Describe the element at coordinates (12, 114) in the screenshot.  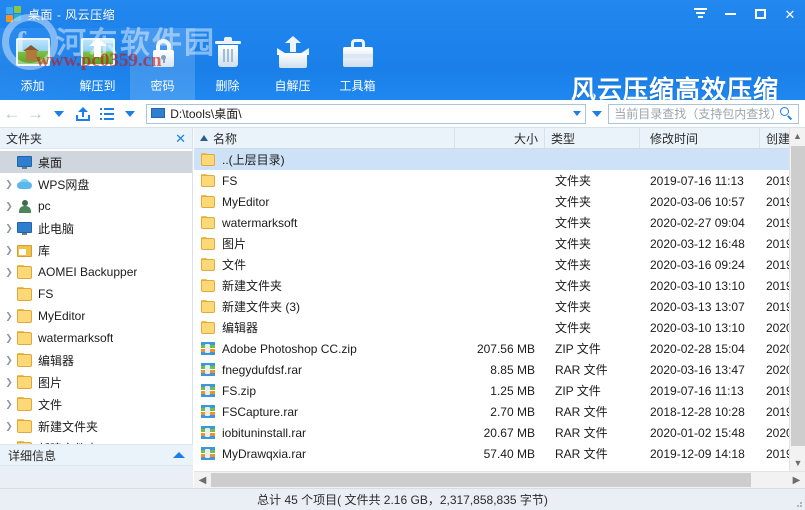
I see `back-arrow-icon: ←` at that location.